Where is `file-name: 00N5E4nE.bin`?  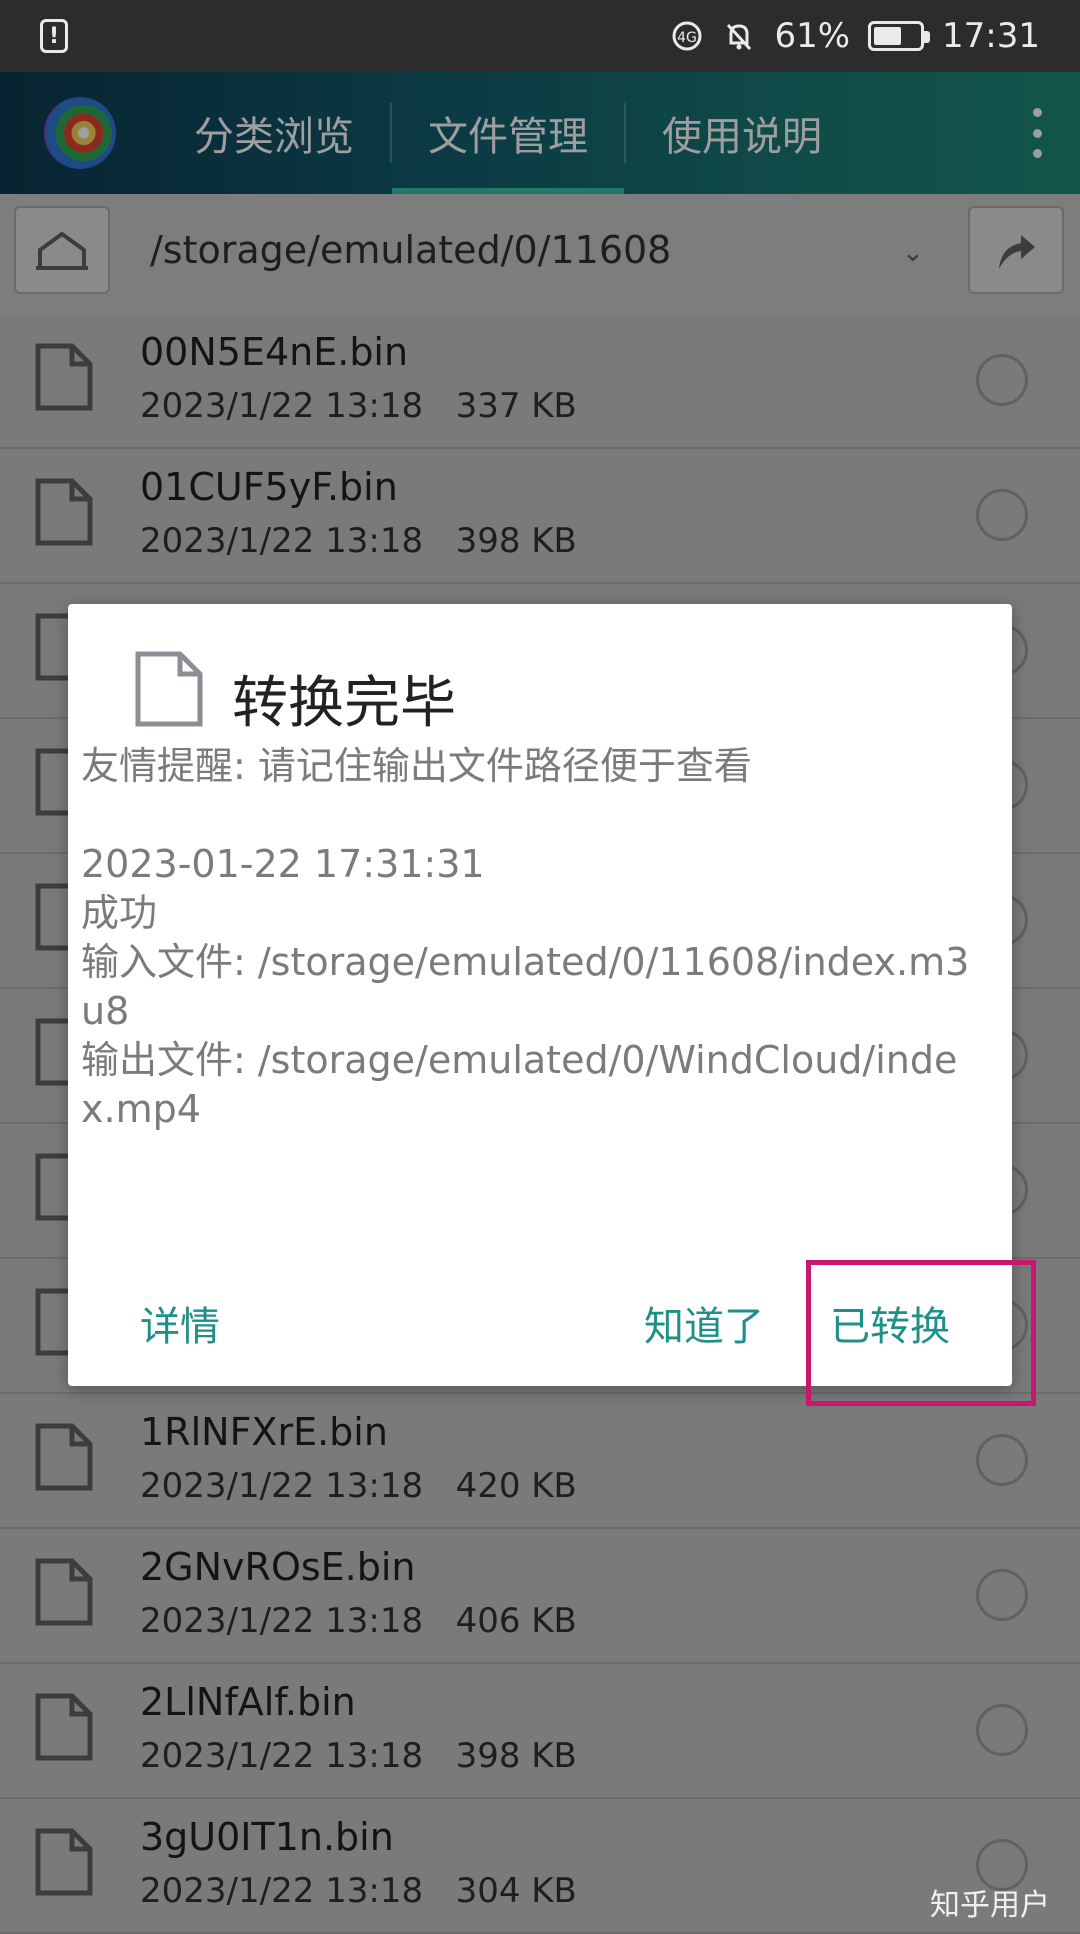 file-name: 00N5E4nE.bin is located at coordinates (274, 352).